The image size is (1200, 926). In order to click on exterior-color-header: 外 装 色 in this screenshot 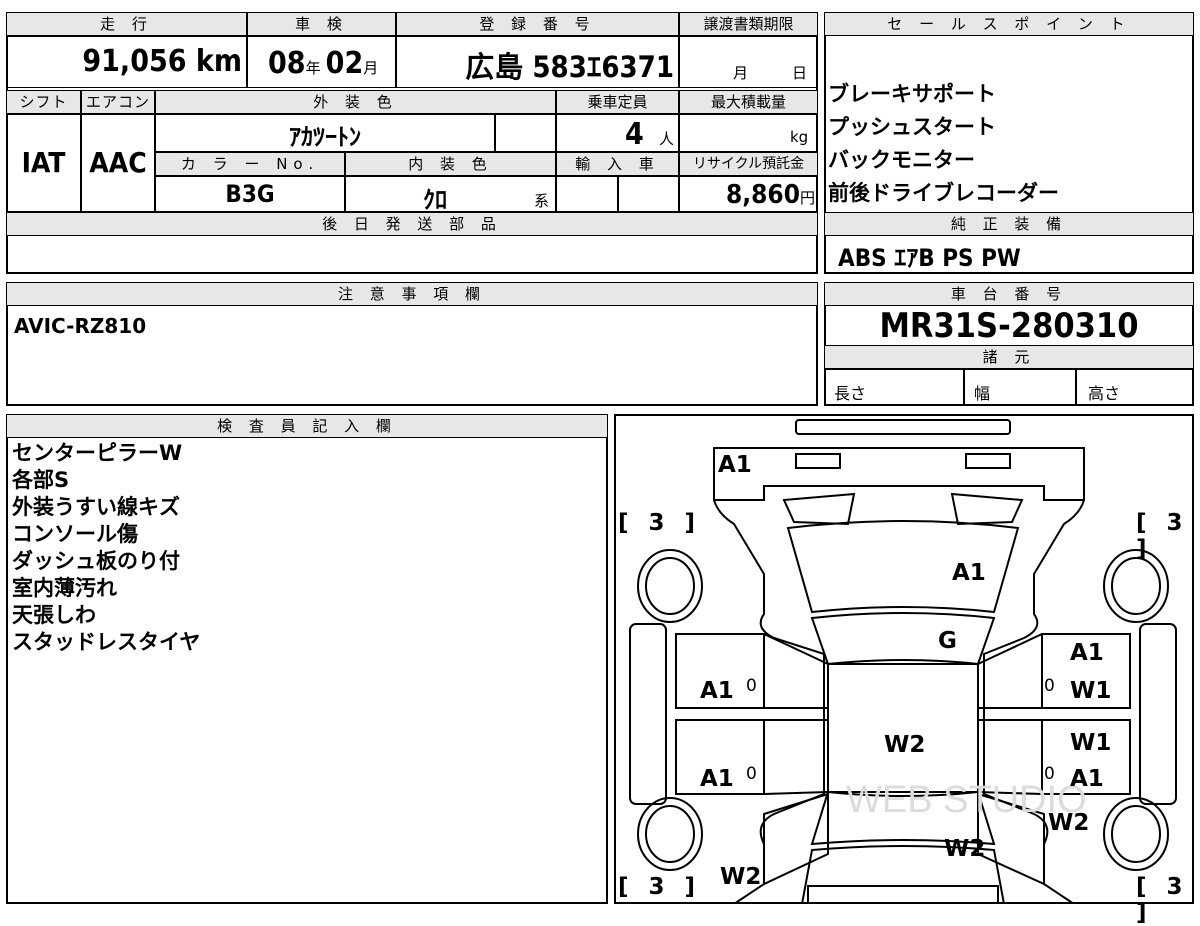, I will do `click(355, 102)`.